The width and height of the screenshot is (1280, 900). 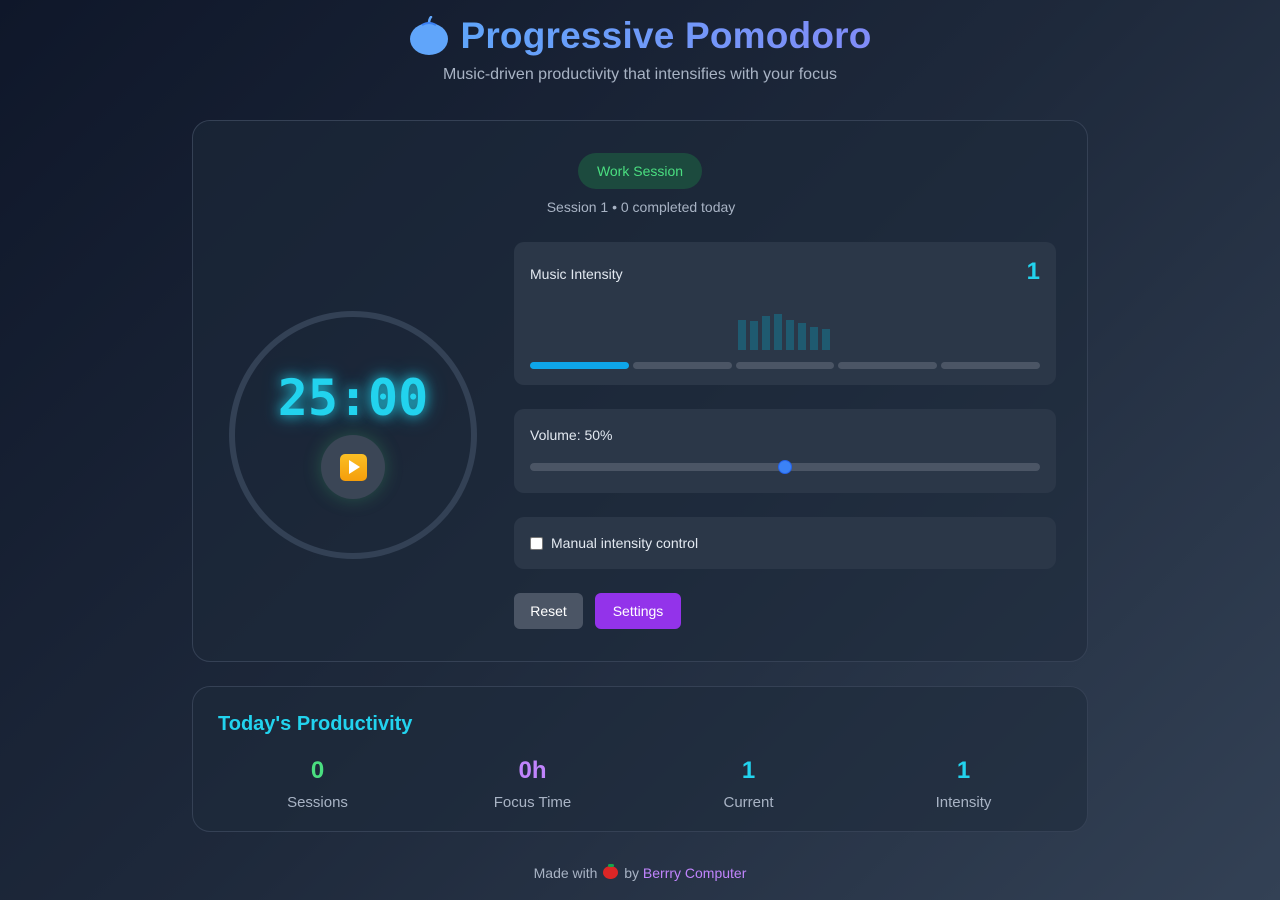 What do you see at coordinates (1033, 271) in the screenshot?
I see `music-intensity-value: 1` at bounding box center [1033, 271].